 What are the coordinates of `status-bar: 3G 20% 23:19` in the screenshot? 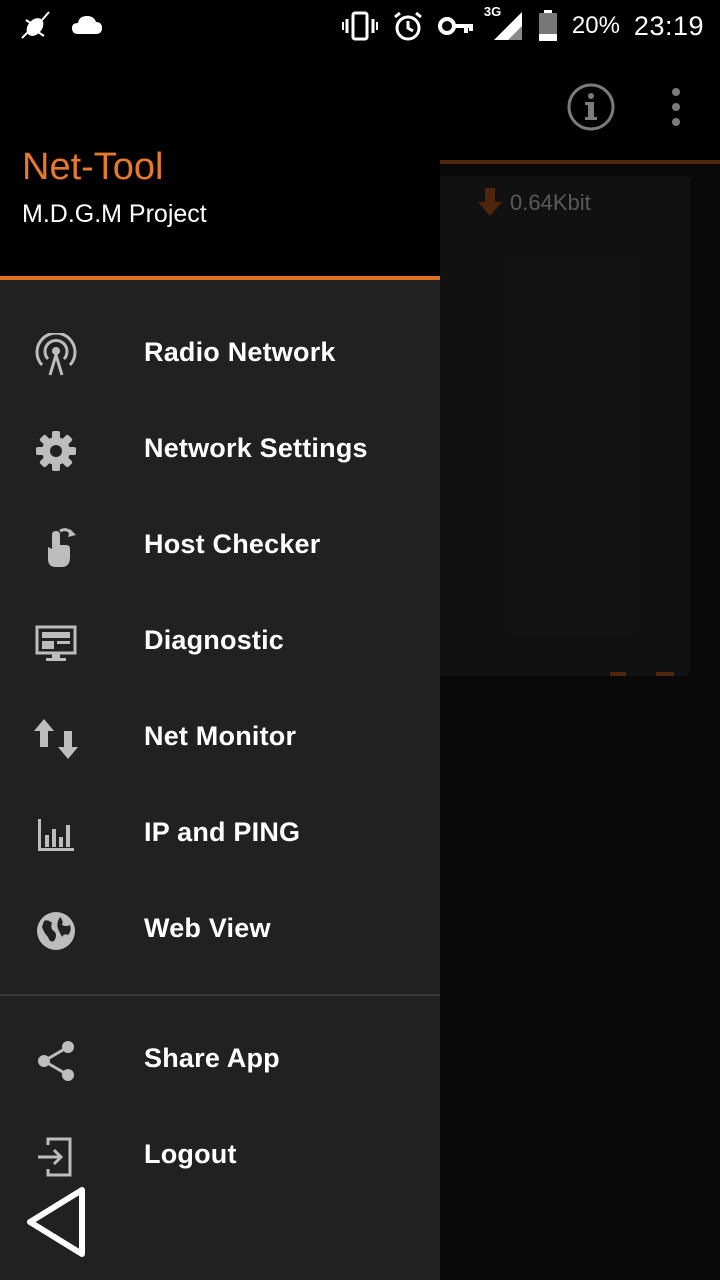 It's located at (360, 26).